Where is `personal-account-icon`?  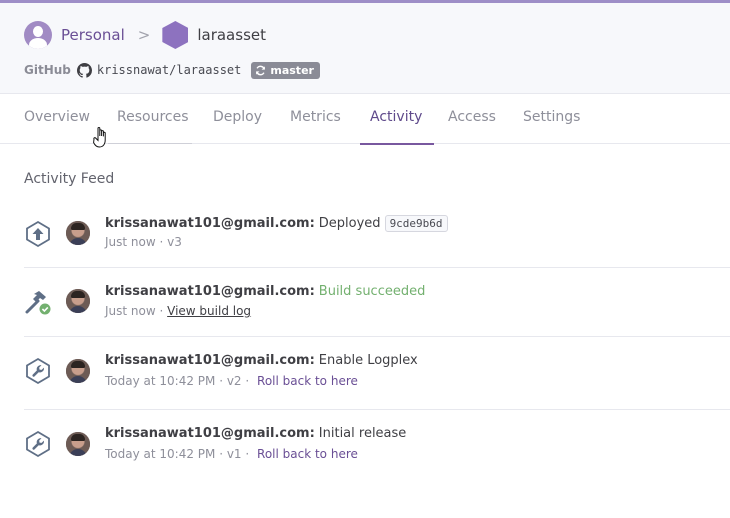 personal-account-icon is located at coordinates (38, 35).